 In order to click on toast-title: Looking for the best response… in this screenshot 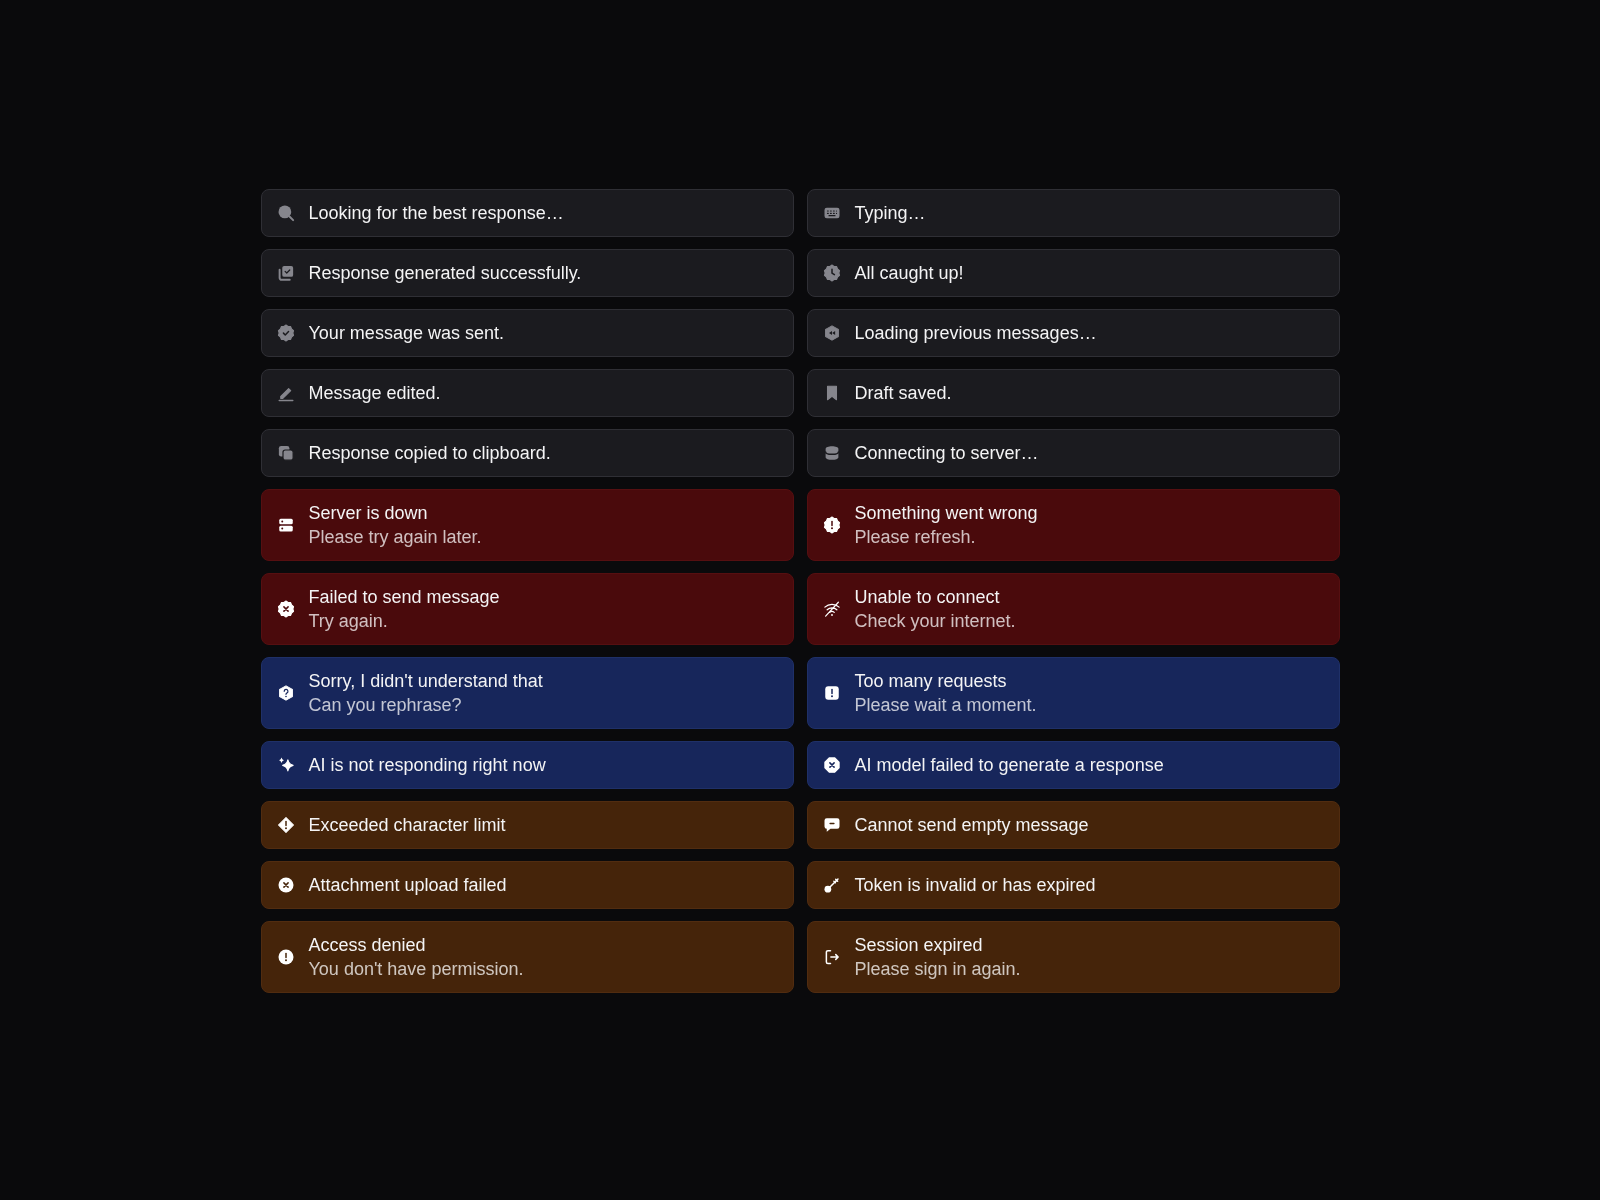, I will do `click(436, 213)`.